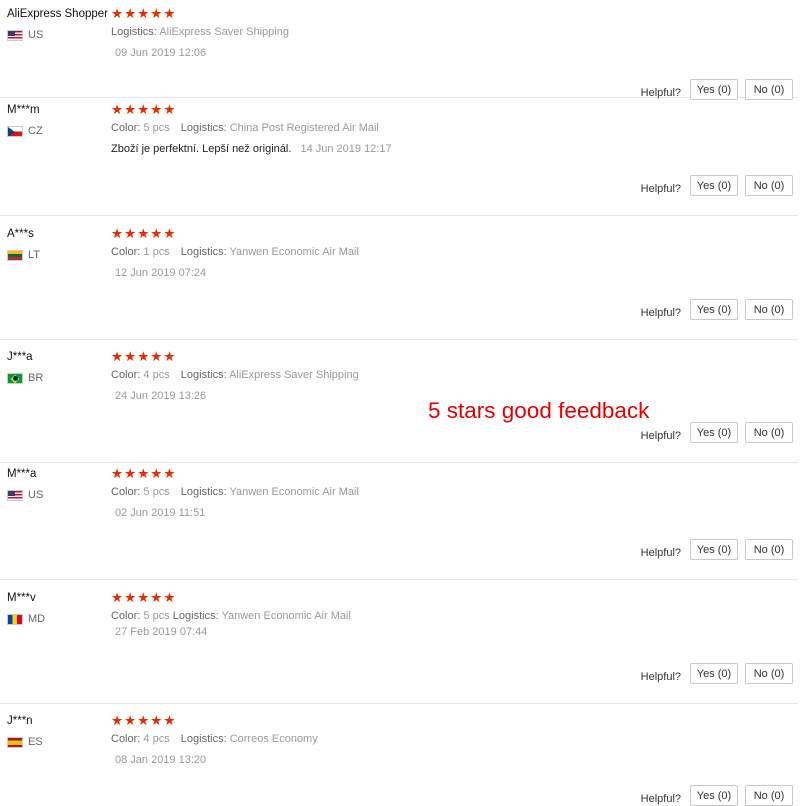 The height and width of the screenshot is (806, 800). I want to click on br-flag-icon, so click(15, 378).